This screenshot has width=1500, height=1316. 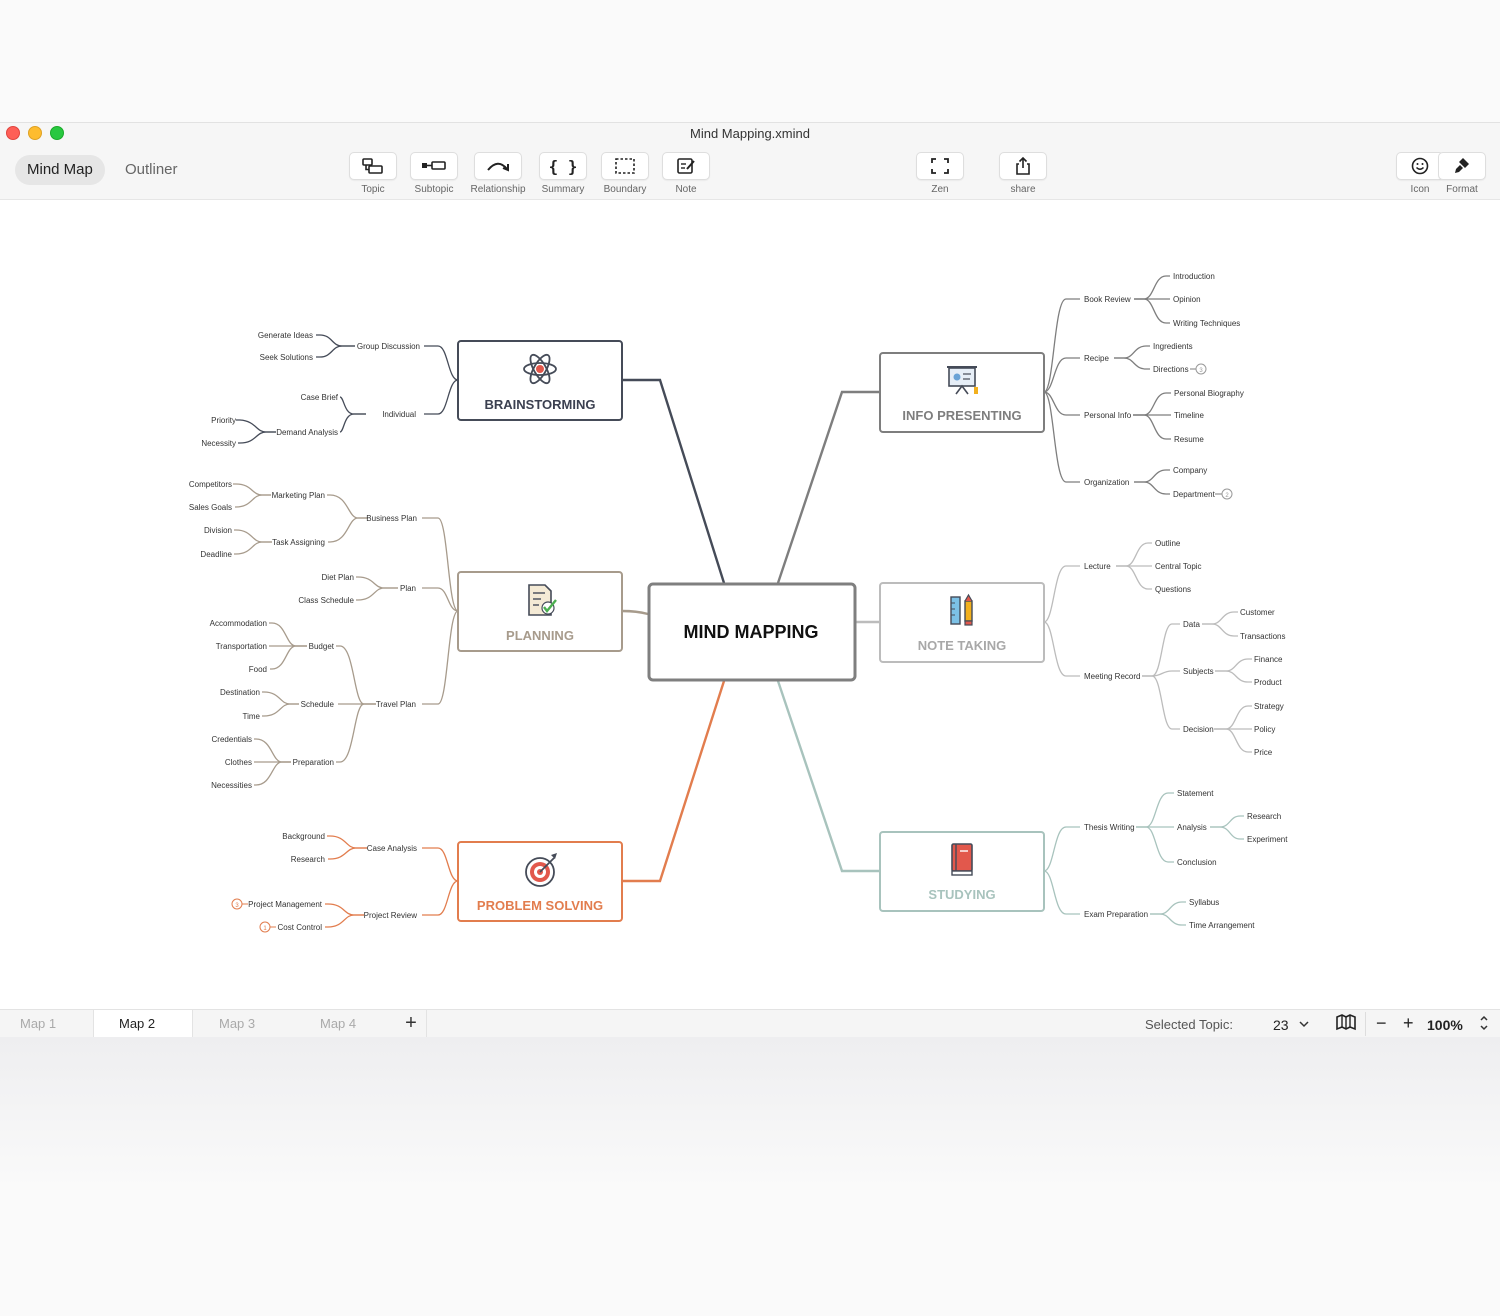 I want to click on subtopic-decision: Decision, so click(x=1198, y=729).